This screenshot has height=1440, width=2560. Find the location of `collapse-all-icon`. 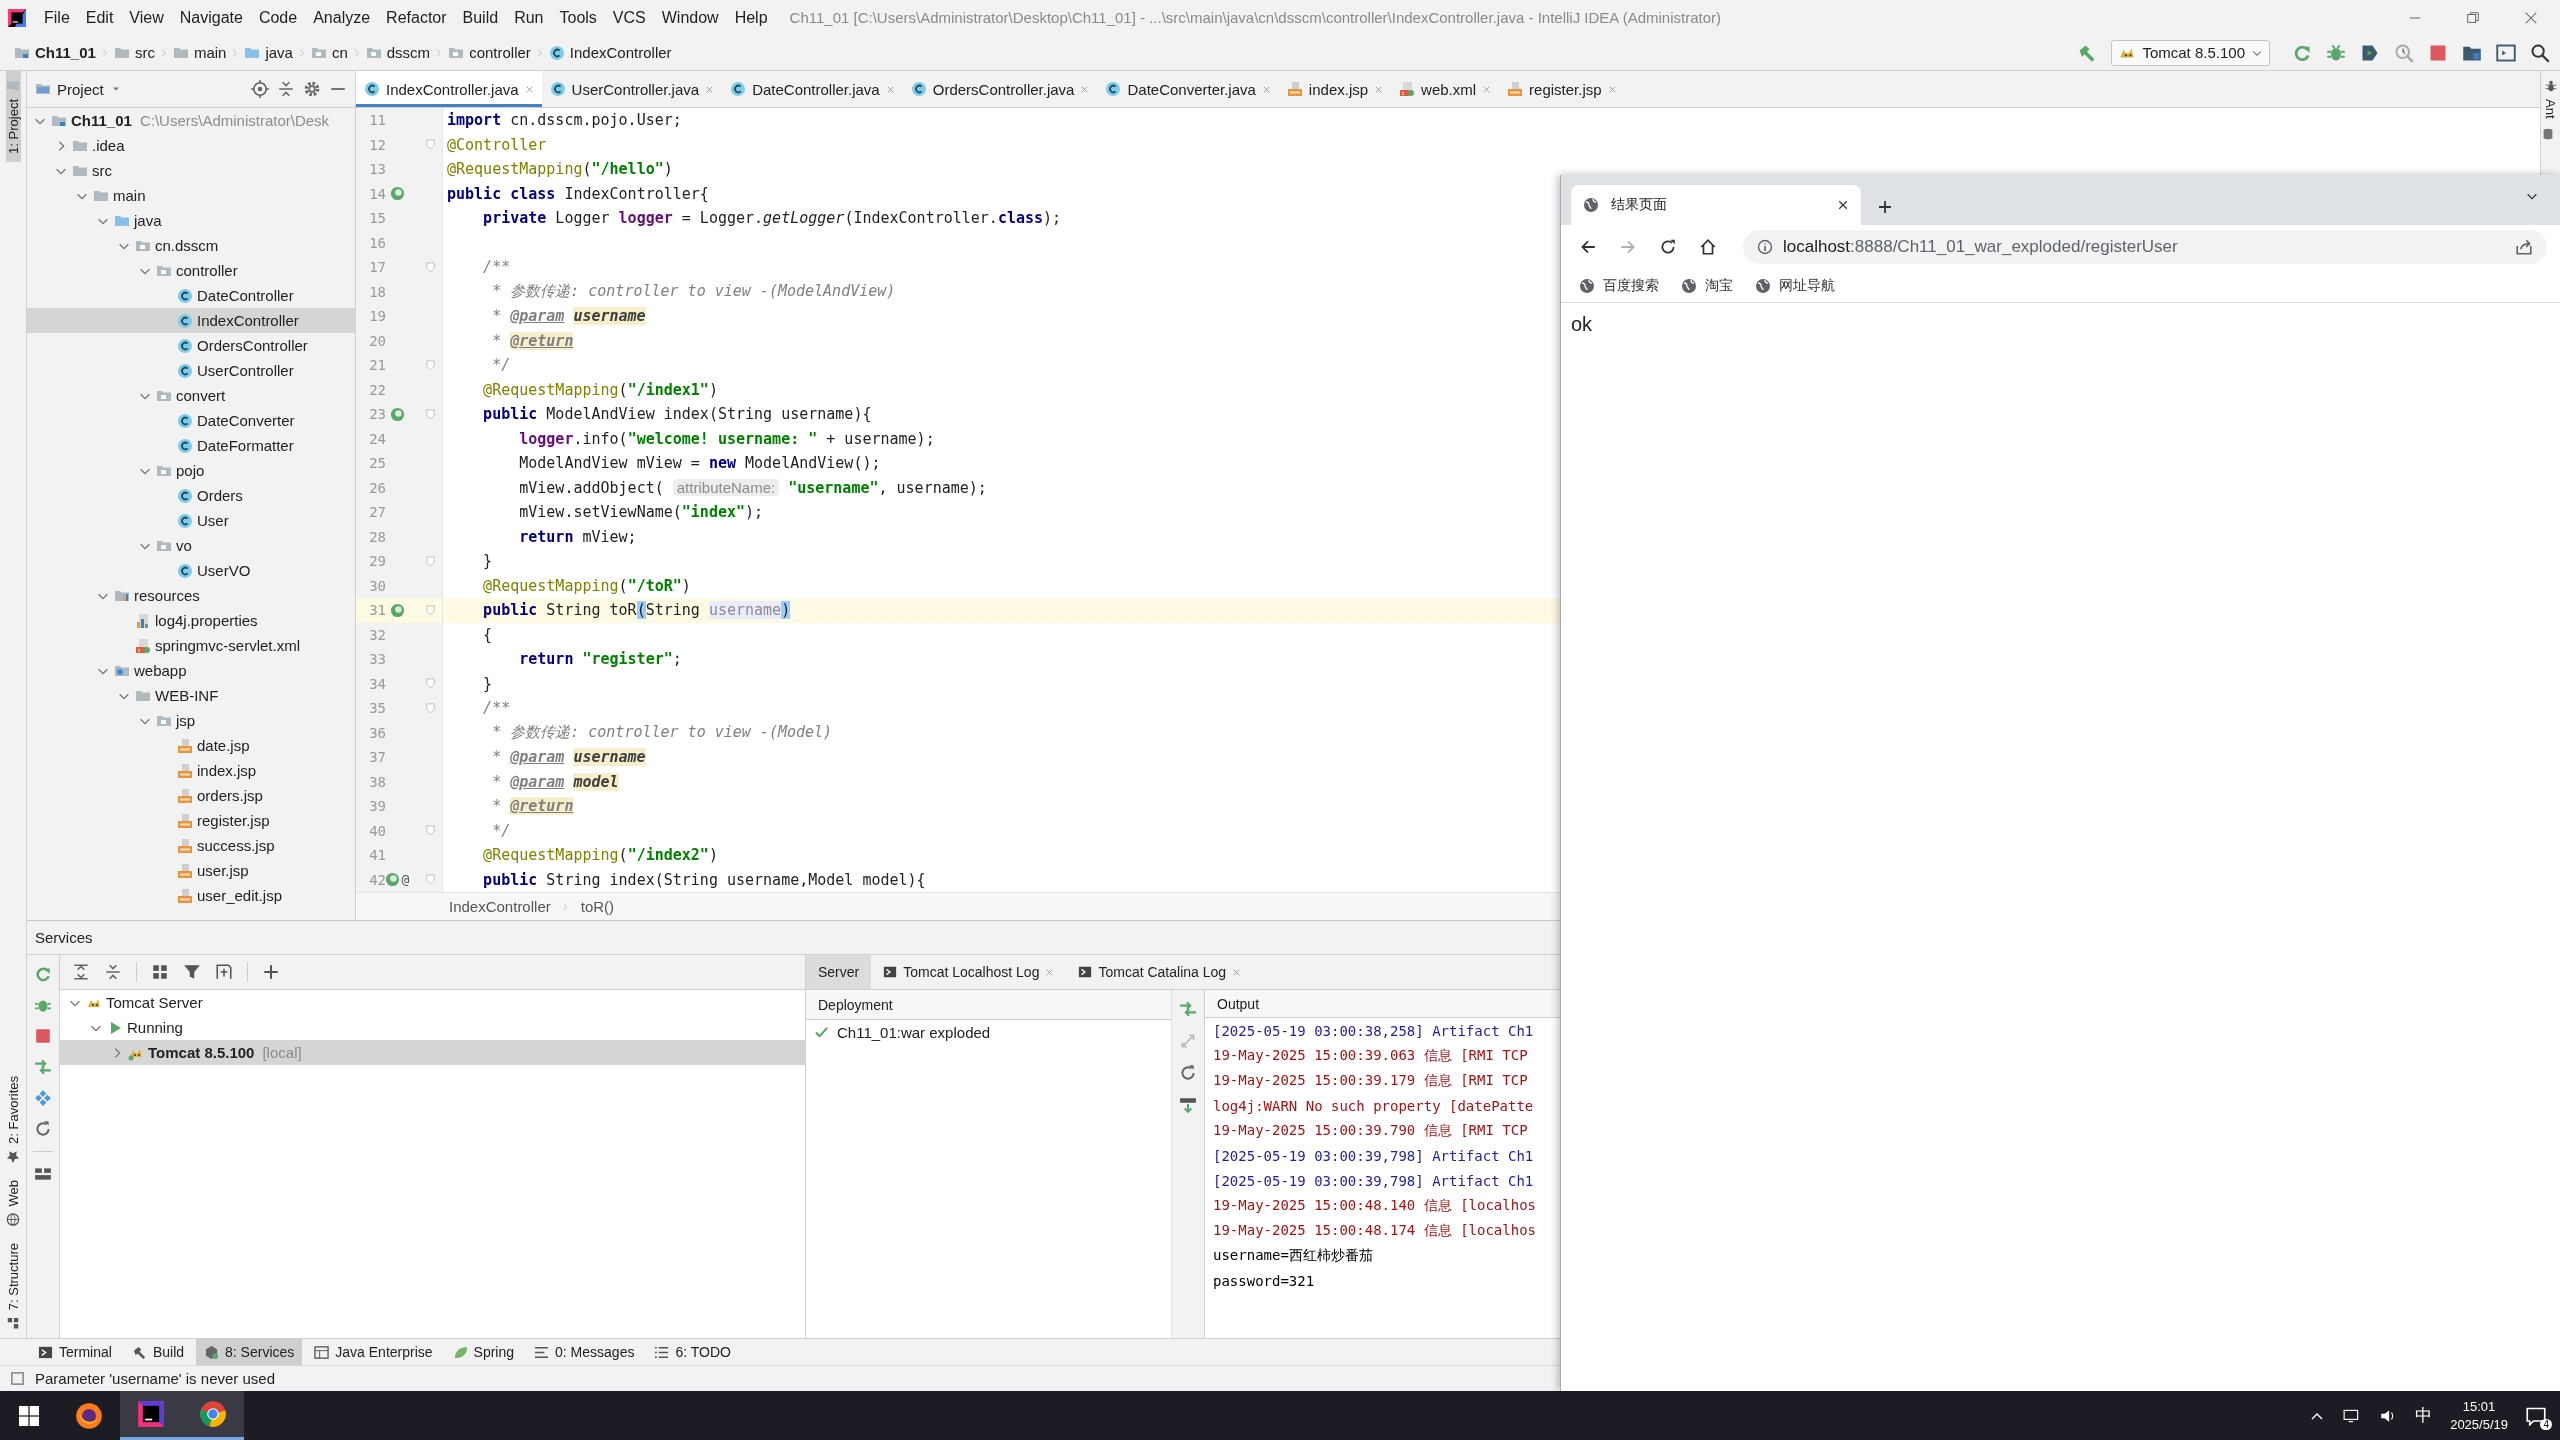

collapse-all-icon is located at coordinates (113, 972).